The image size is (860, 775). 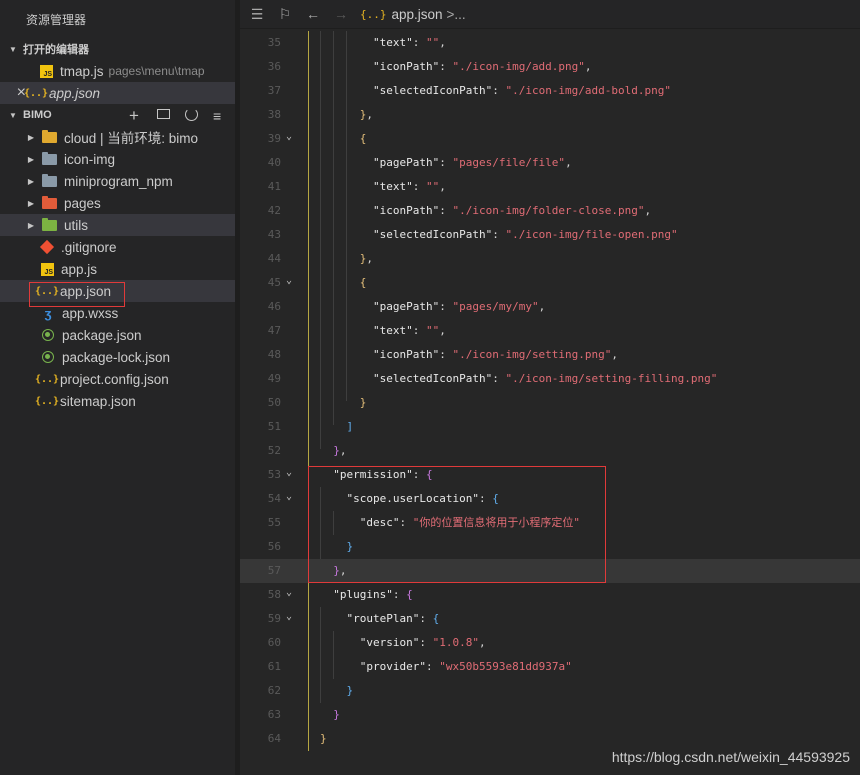 What do you see at coordinates (274, 306) in the screenshot?
I see `line-number: 46` at bounding box center [274, 306].